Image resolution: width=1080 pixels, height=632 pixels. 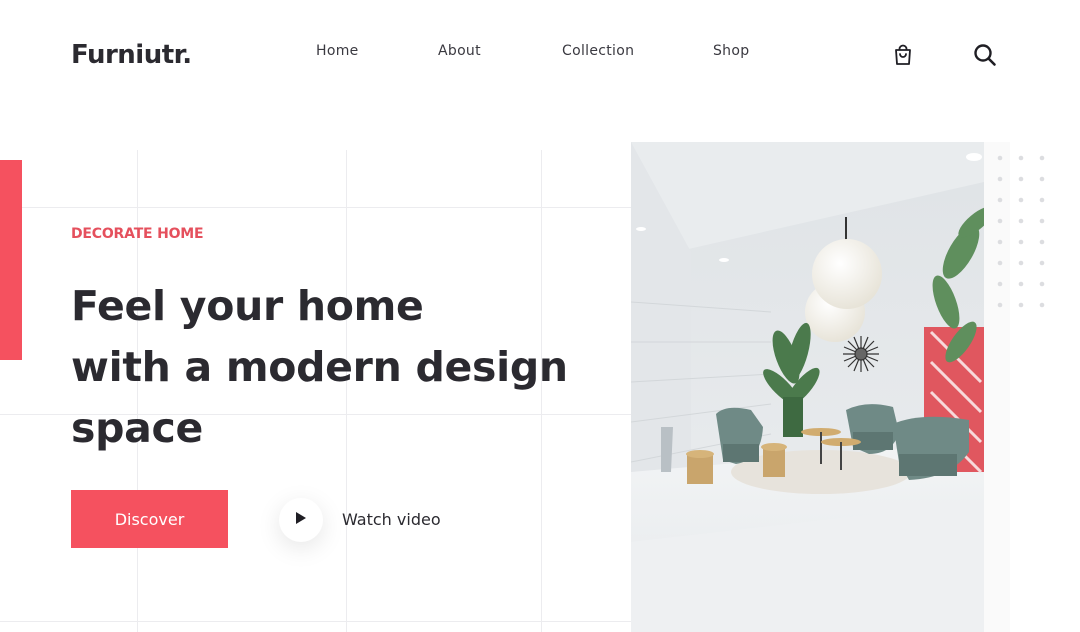 I want to click on headline-line: Feel your home, so click(x=247, y=306).